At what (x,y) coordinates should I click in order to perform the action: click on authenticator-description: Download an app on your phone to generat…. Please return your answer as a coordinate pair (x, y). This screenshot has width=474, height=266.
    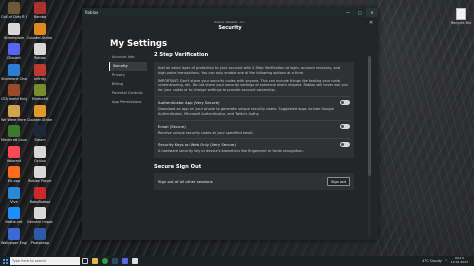
    Looking at the image, I should click on (246, 111).